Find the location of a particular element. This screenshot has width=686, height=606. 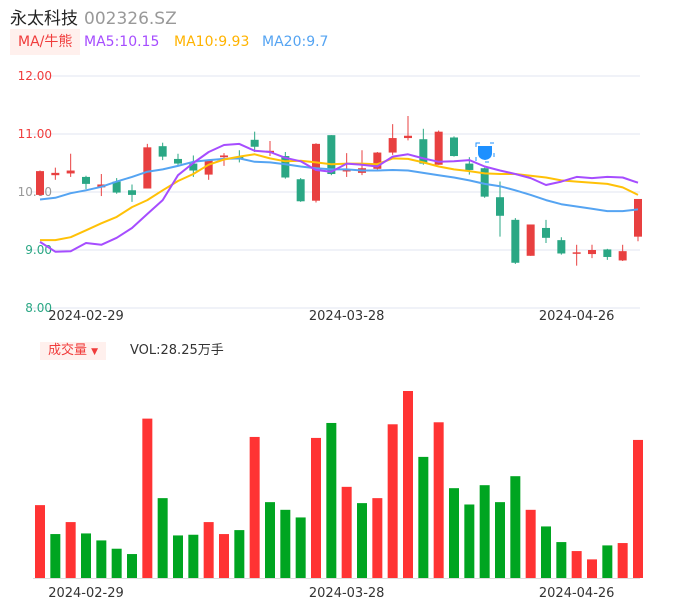

bull-bear-shield-icon is located at coordinates (485, 152).